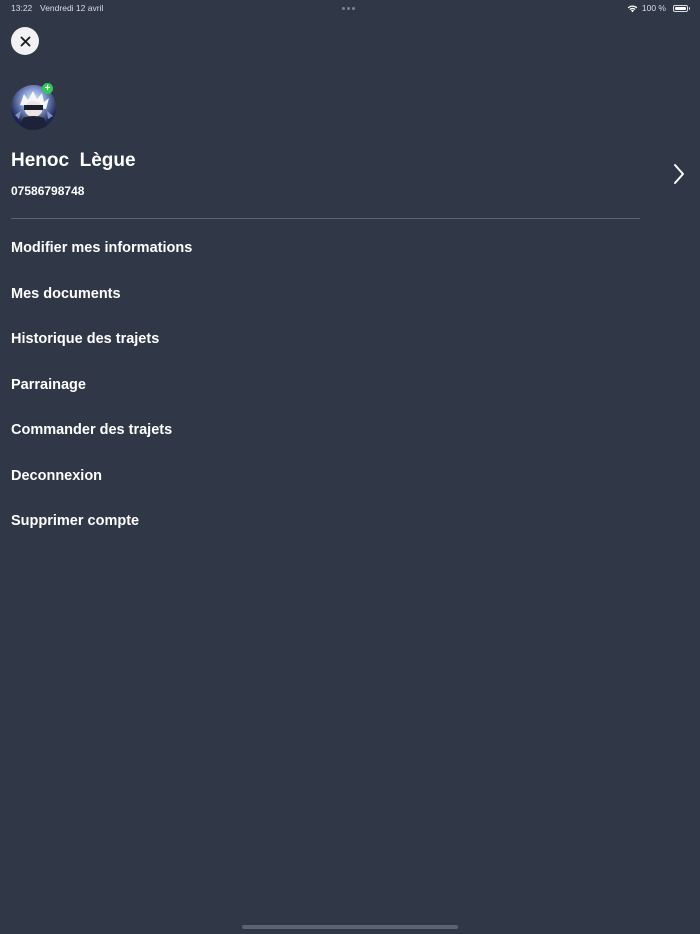  I want to click on menu-item-documents: Mes documents, so click(325, 307).